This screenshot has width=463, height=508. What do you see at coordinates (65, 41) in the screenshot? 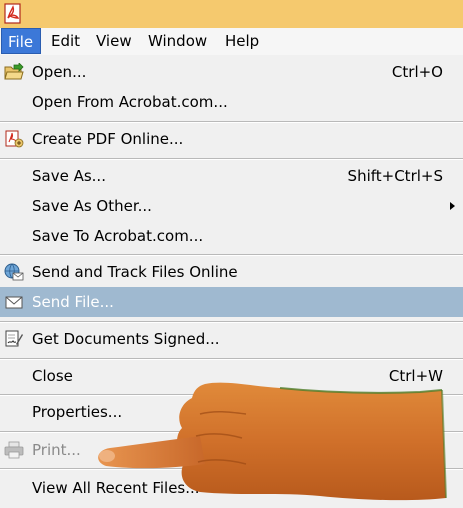
I see `menu-edit: Edit` at bounding box center [65, 41].